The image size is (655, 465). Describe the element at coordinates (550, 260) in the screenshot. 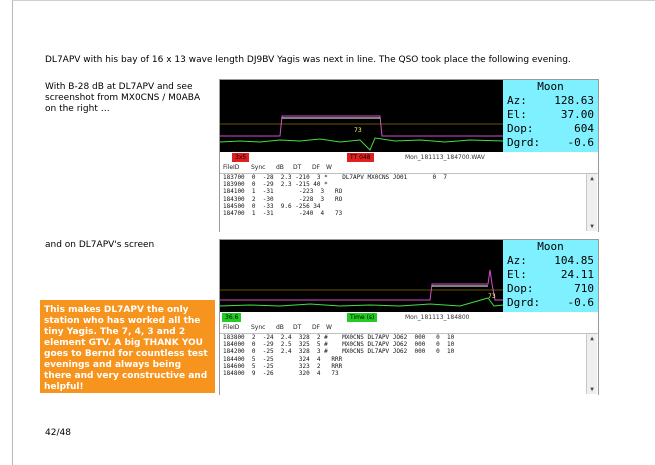

I see `moon-az: Az: 104.85` at that location.